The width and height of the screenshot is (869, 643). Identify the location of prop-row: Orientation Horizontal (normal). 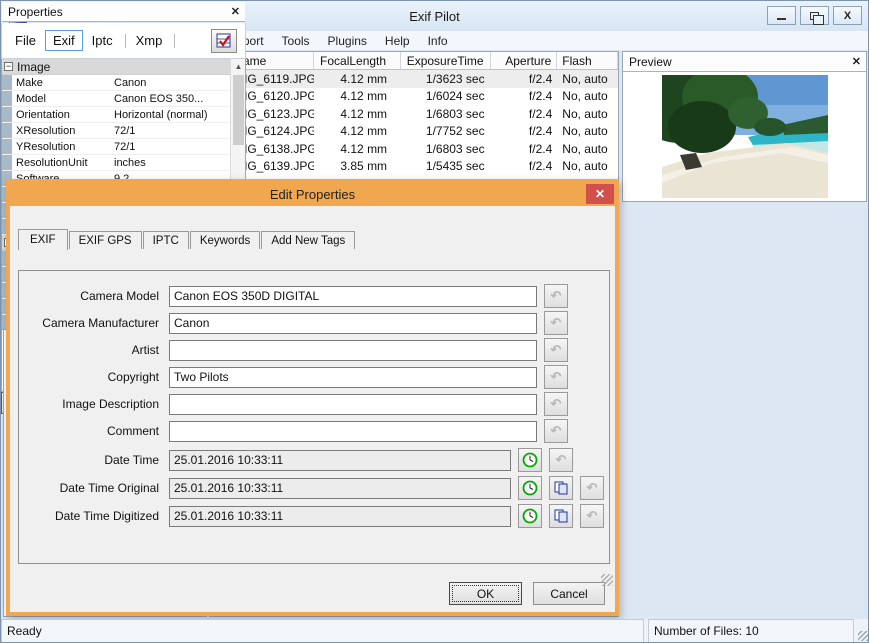
(116, 115).